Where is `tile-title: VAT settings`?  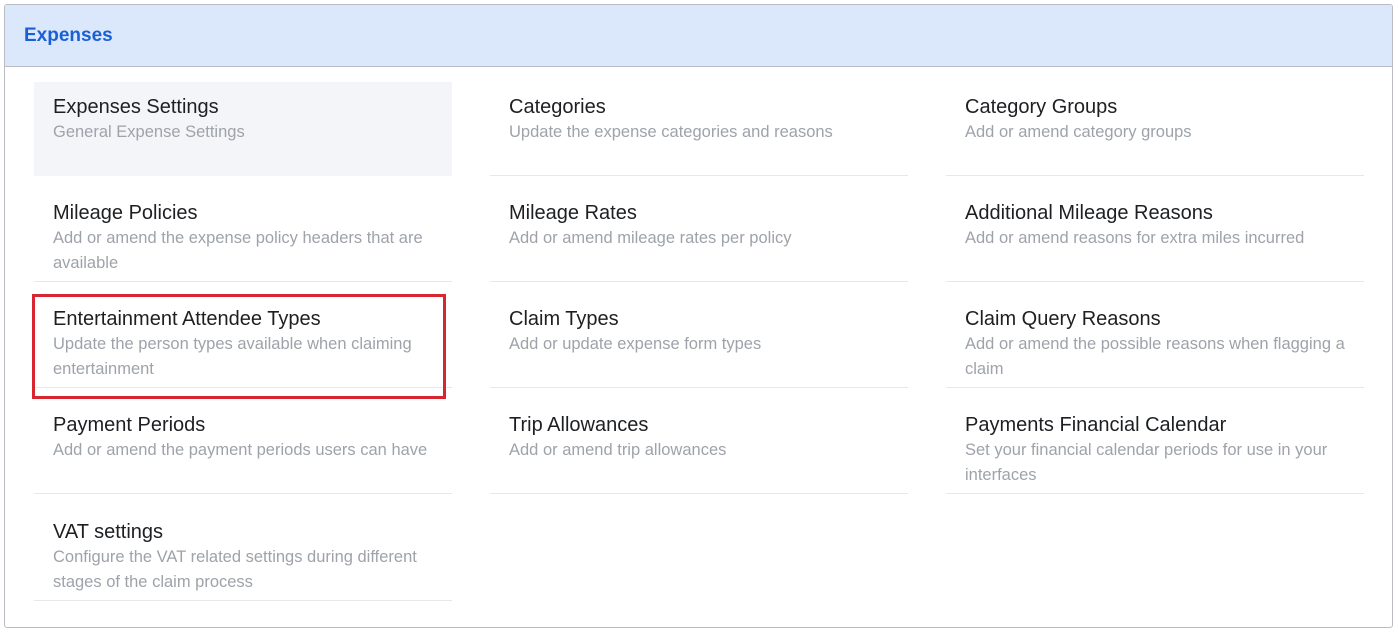 tile-title: VAT settings is located at coordinates (108, 532).